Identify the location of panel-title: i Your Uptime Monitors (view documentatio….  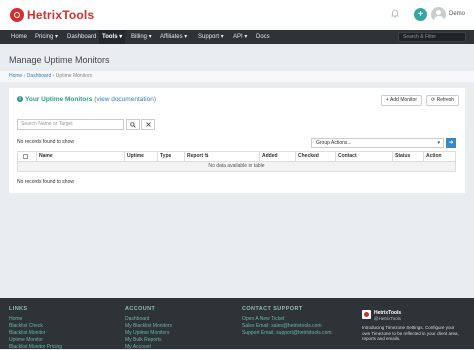
(86, 99).